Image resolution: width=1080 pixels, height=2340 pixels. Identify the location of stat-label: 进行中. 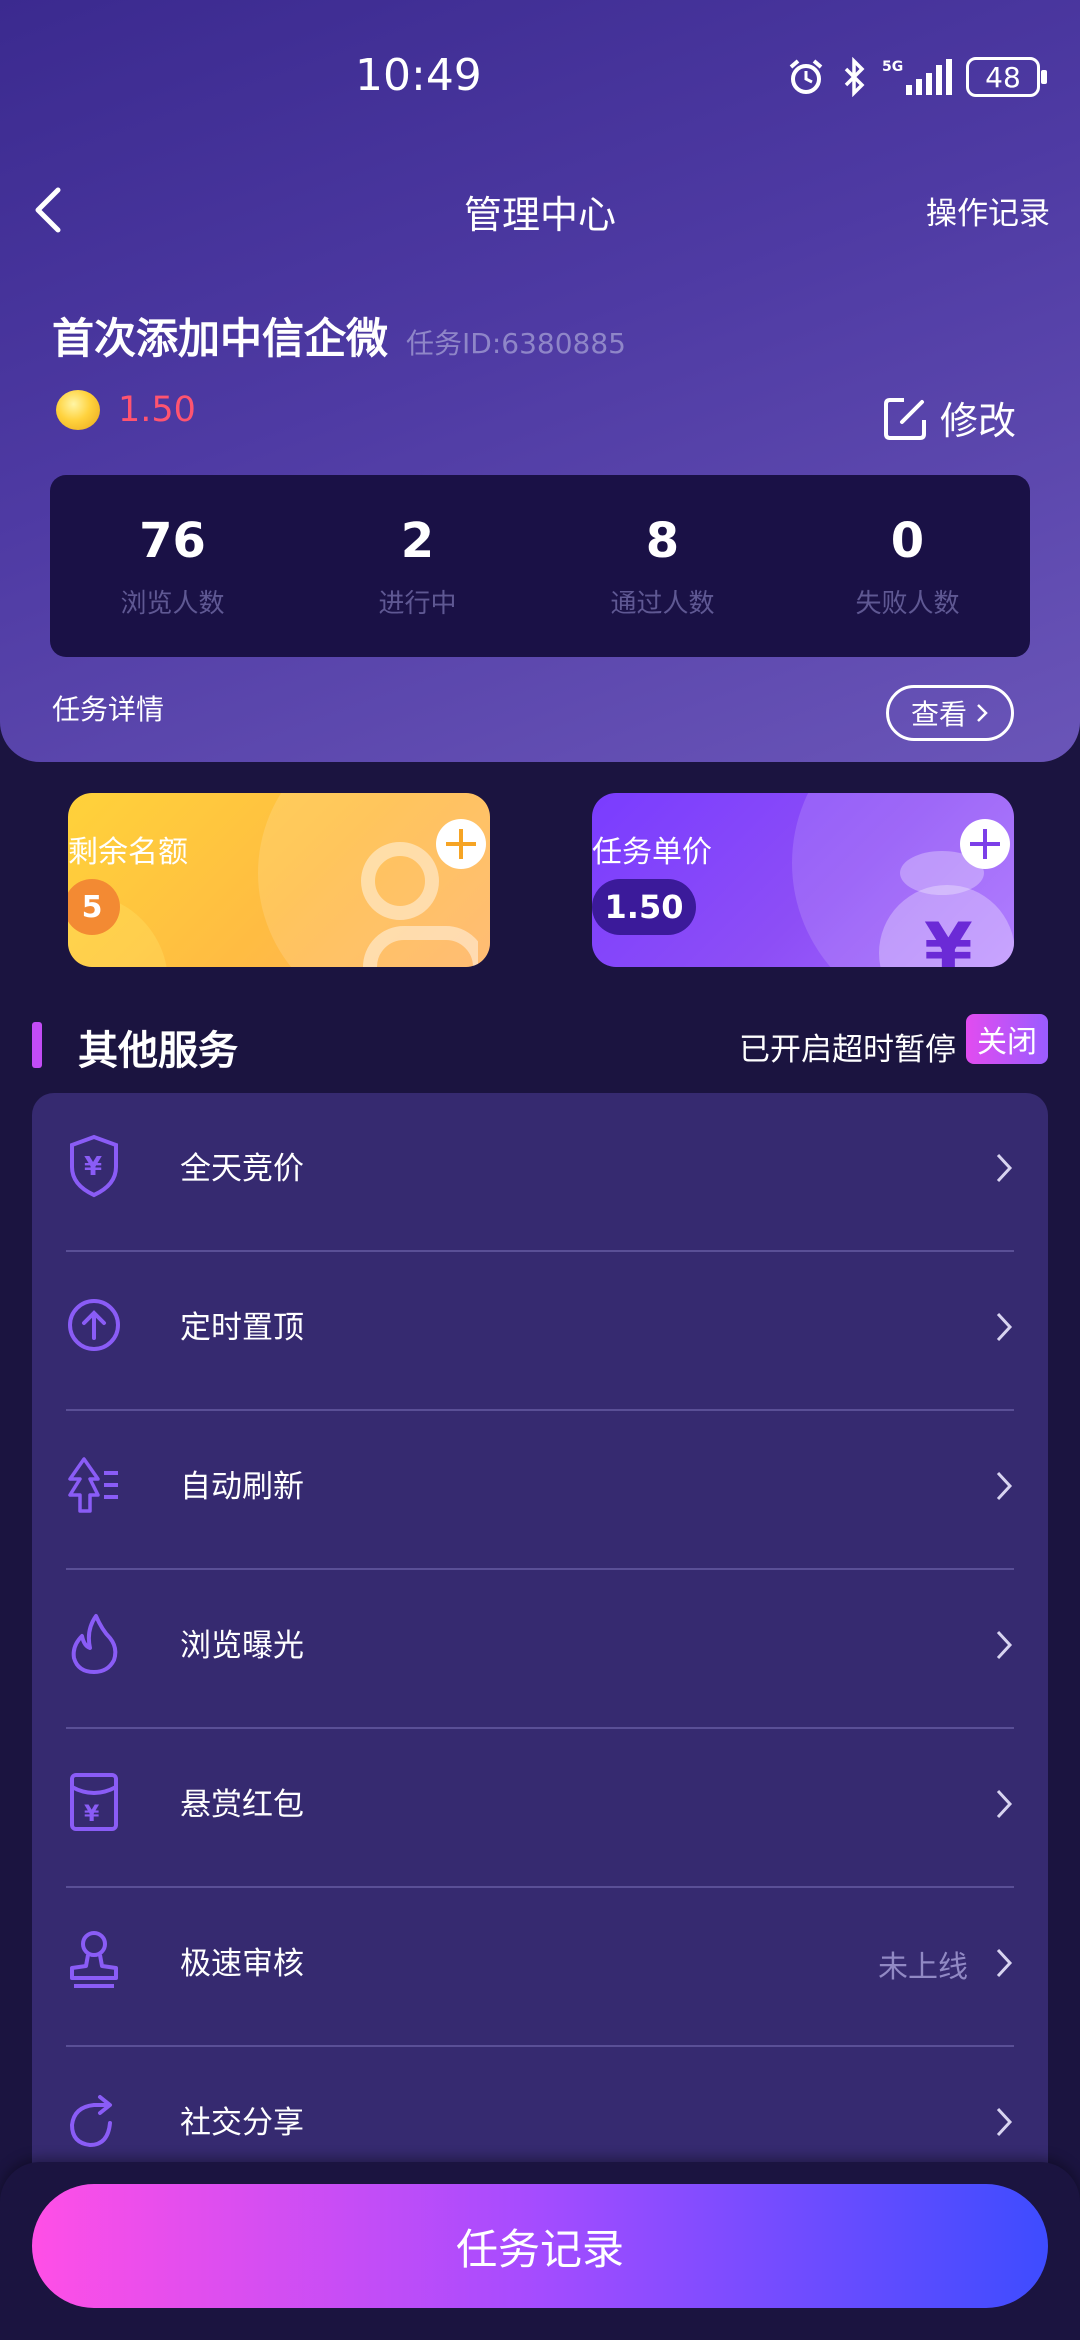
(417, 604).